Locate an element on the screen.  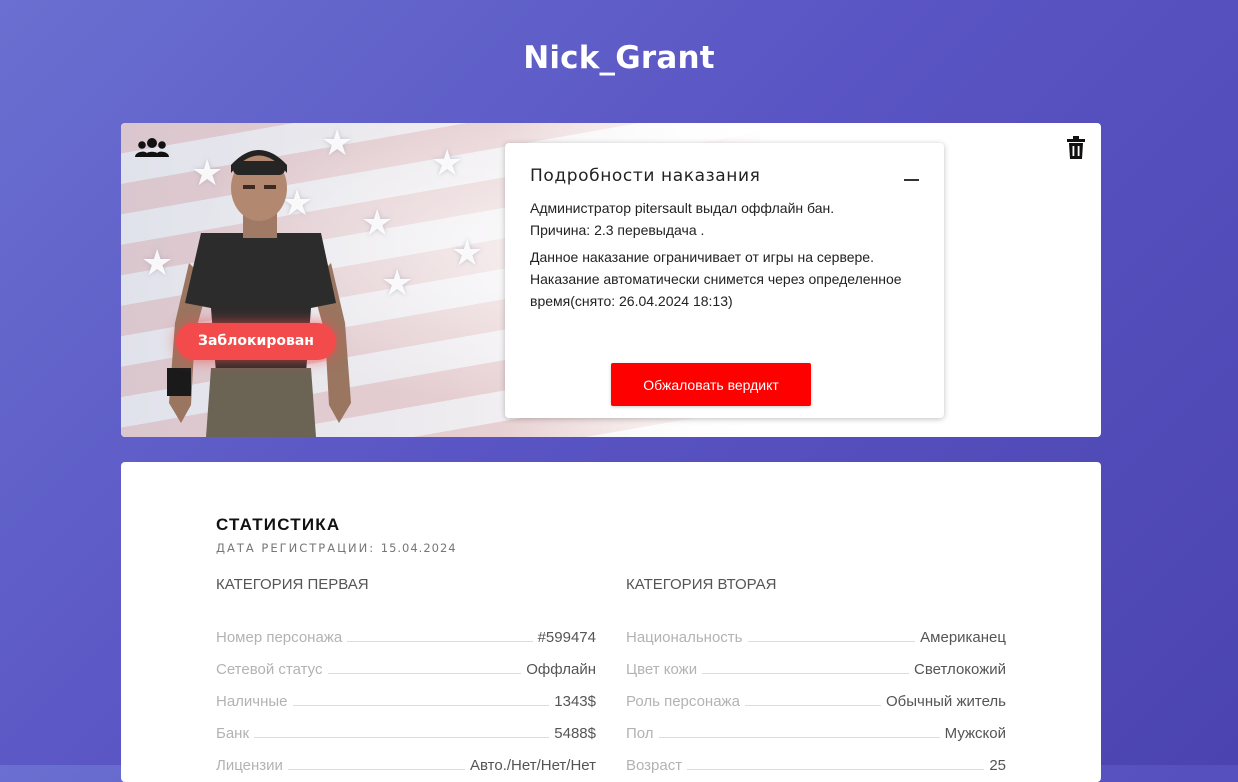
stat-label: Сетевой статус is located at coordinates (269, 669).